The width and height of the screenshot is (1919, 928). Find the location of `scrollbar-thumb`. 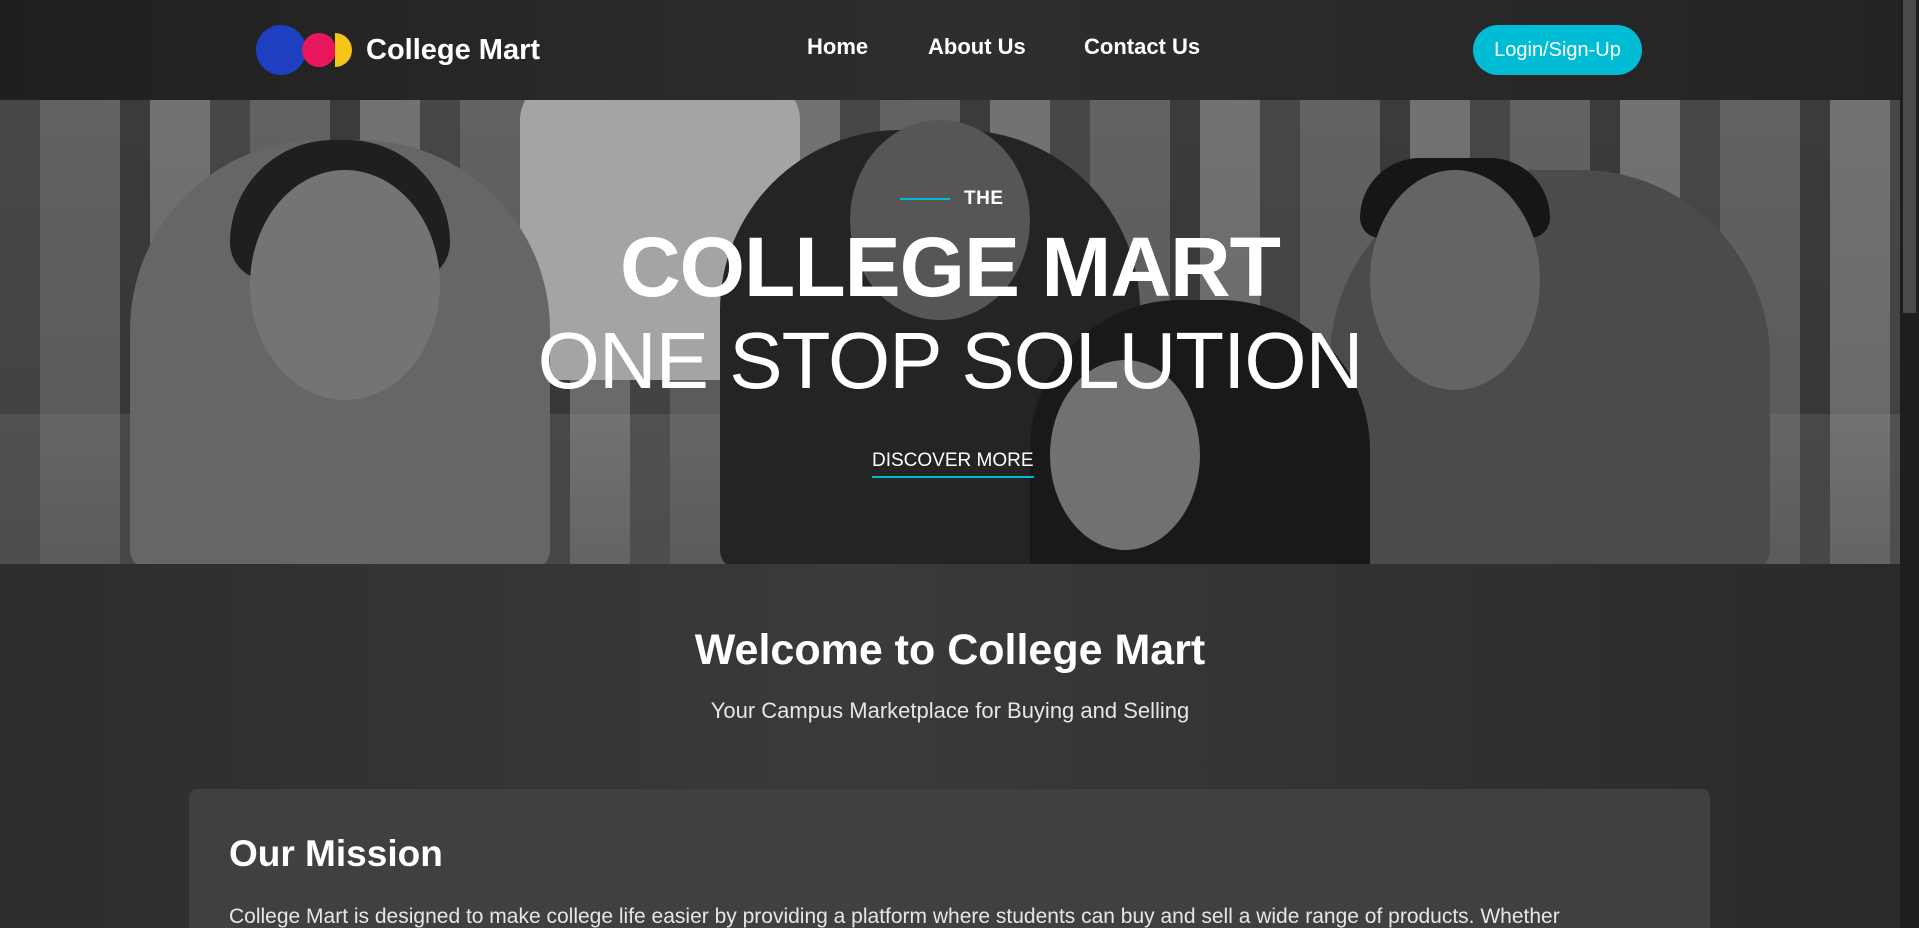

scrollbar-thumb is located at coordinates (1909, 156).